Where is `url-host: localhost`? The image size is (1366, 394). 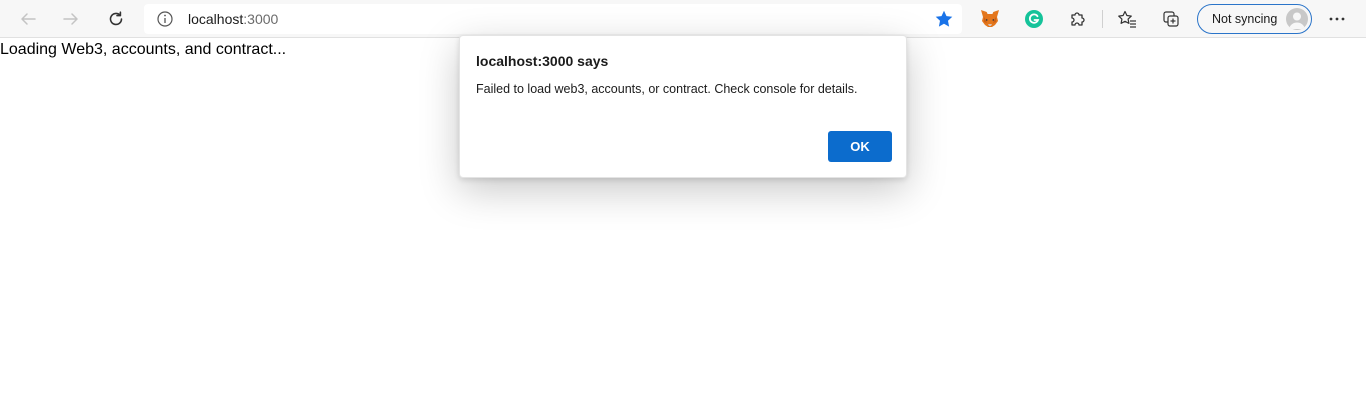
url-host: localhost is located at coordinates (216, 19).